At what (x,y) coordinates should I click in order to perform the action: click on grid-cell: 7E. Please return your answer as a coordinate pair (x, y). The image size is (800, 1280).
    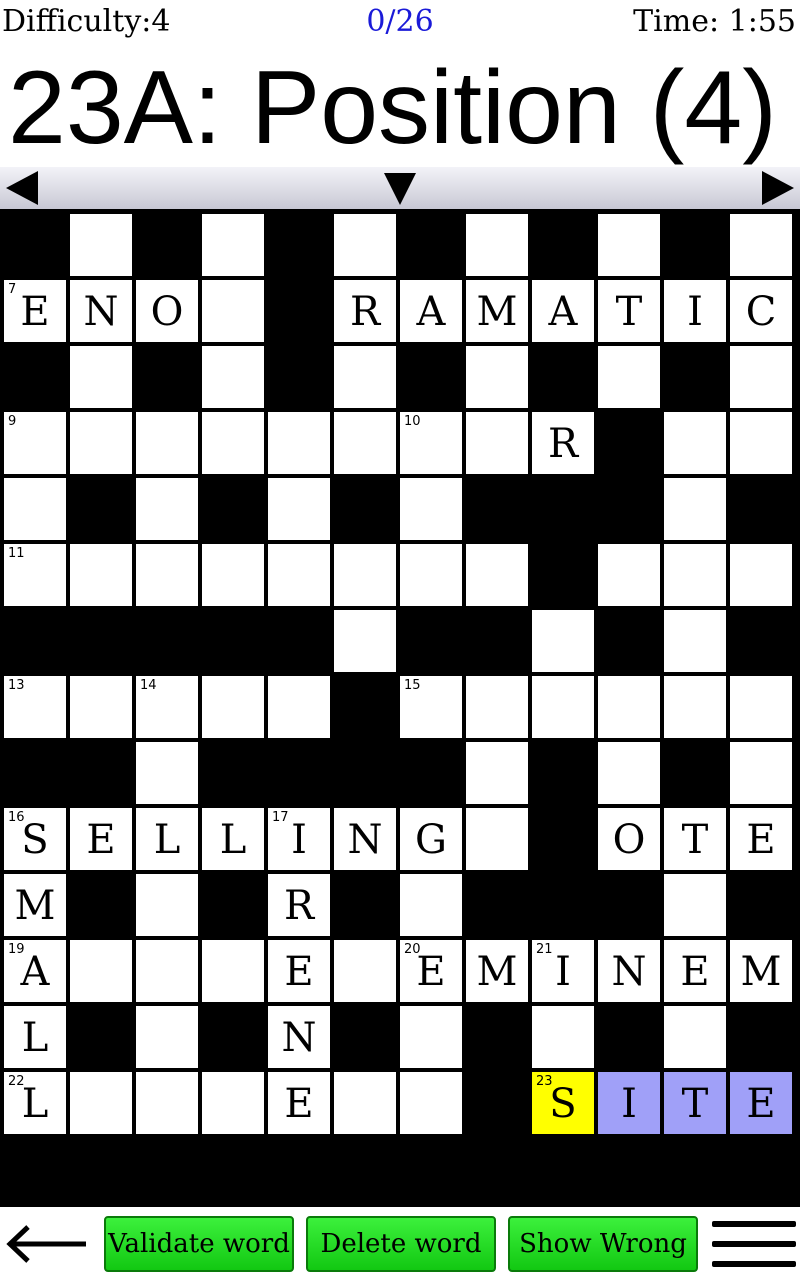
    Looking at the image, I should click on (35, 311).